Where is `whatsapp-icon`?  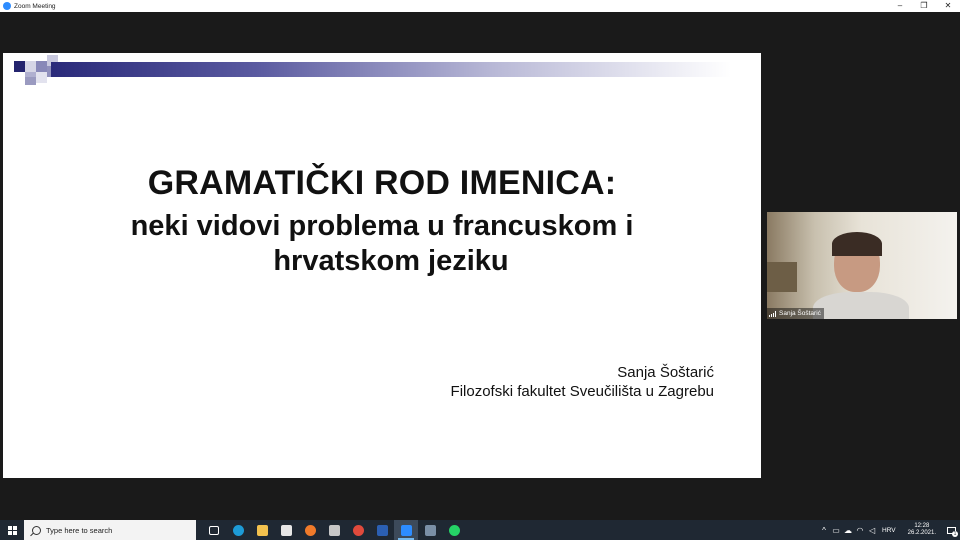
whatsapp-icon is located at coordinates (454, 530).